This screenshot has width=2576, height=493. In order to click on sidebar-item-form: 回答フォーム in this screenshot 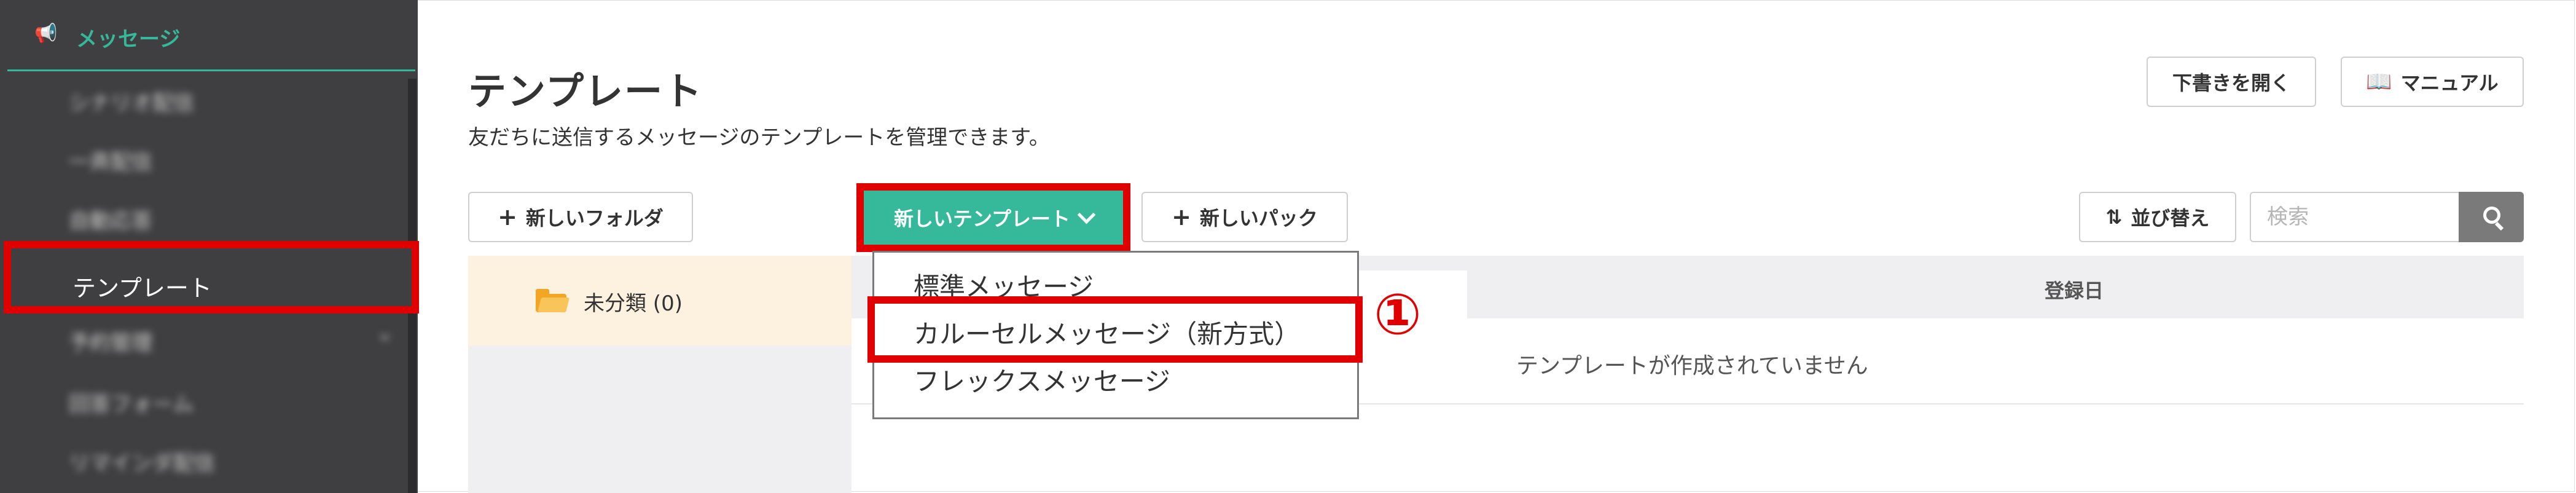, I will do `click(131, 402)`.